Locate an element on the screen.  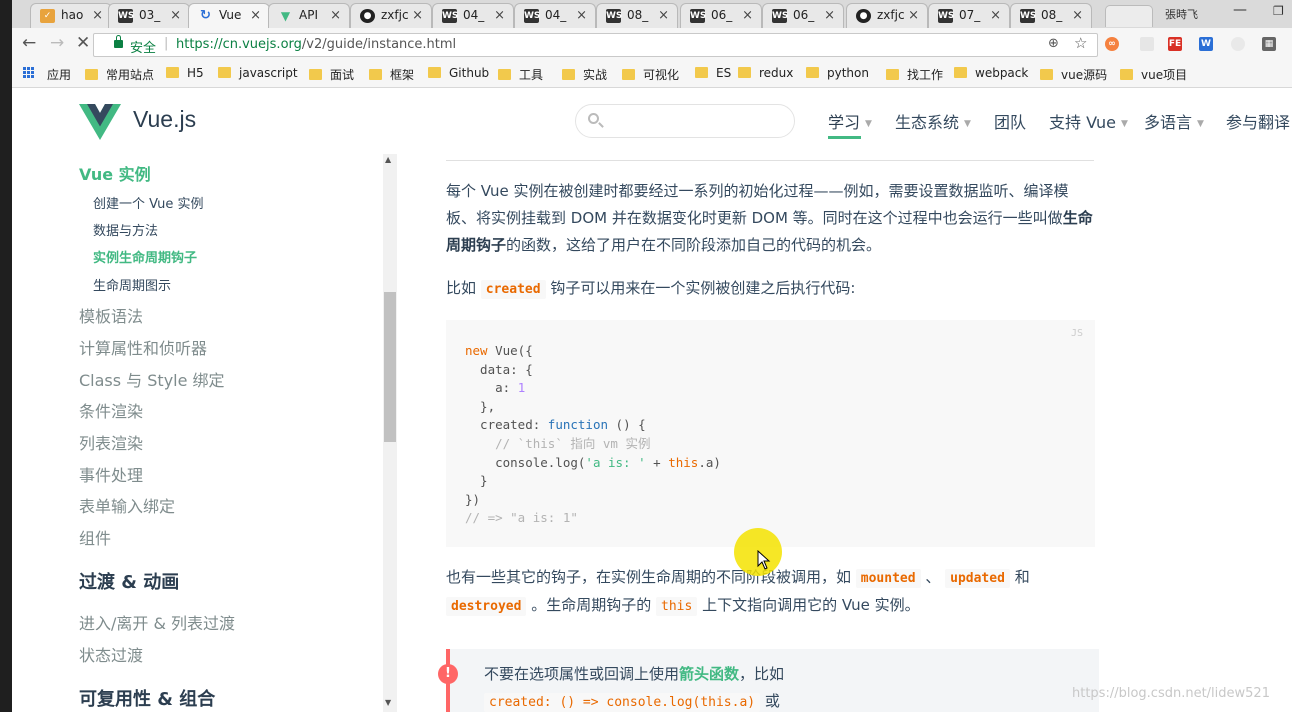
sidebar-current-section: Vue 实例 is located at coordinates (115, 173).